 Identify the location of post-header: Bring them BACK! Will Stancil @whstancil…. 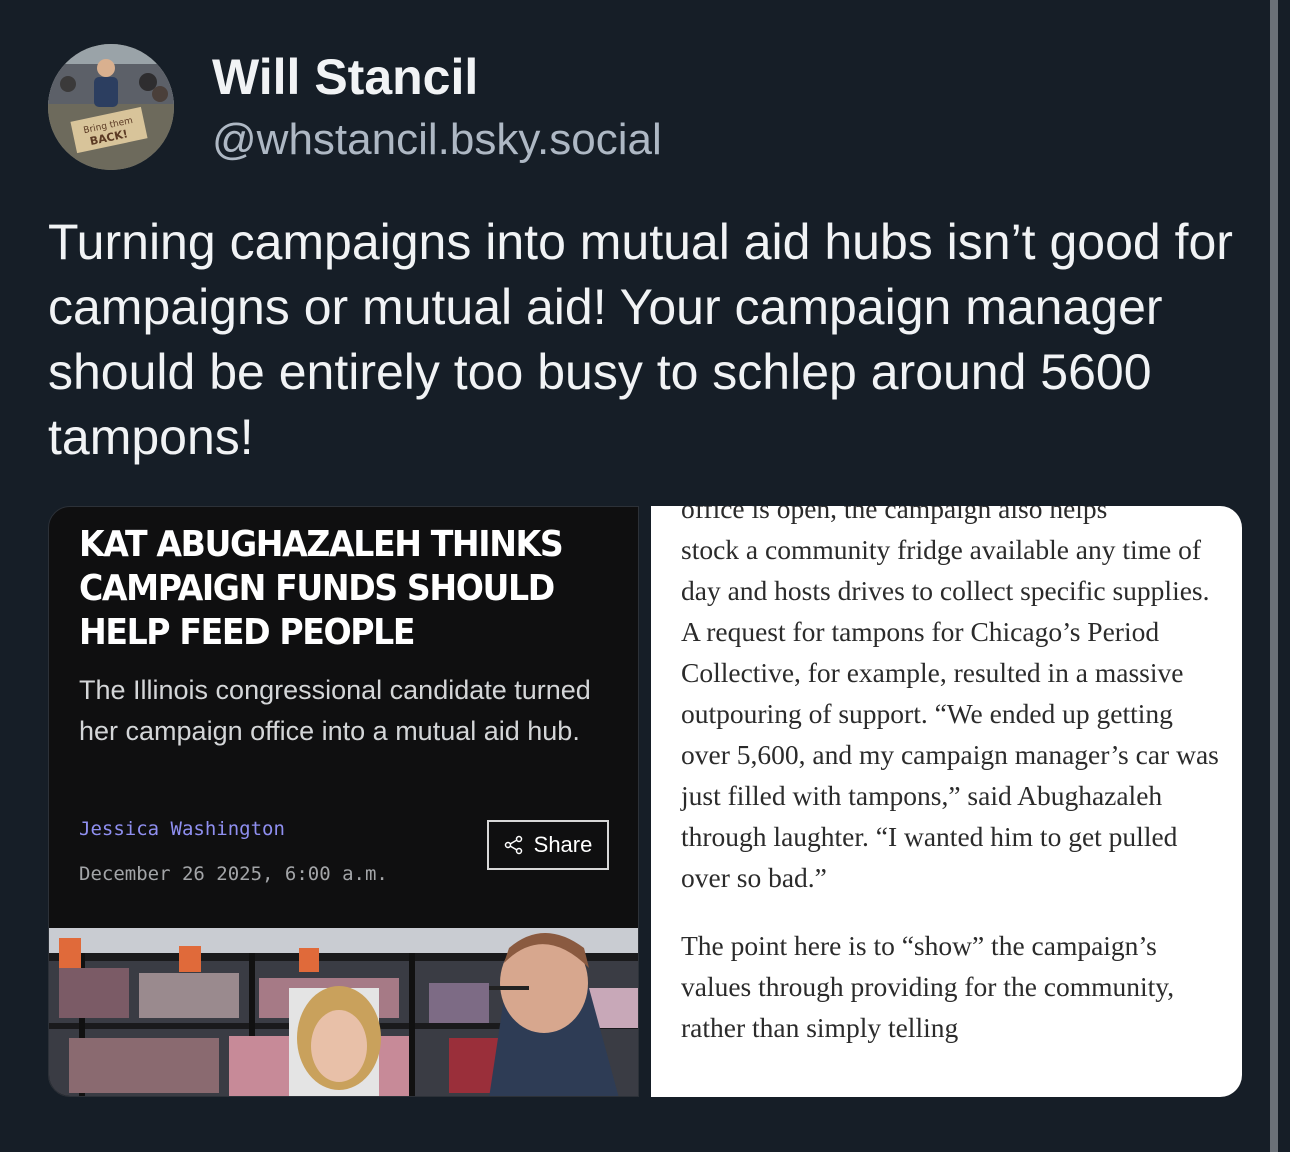
(355, 107).